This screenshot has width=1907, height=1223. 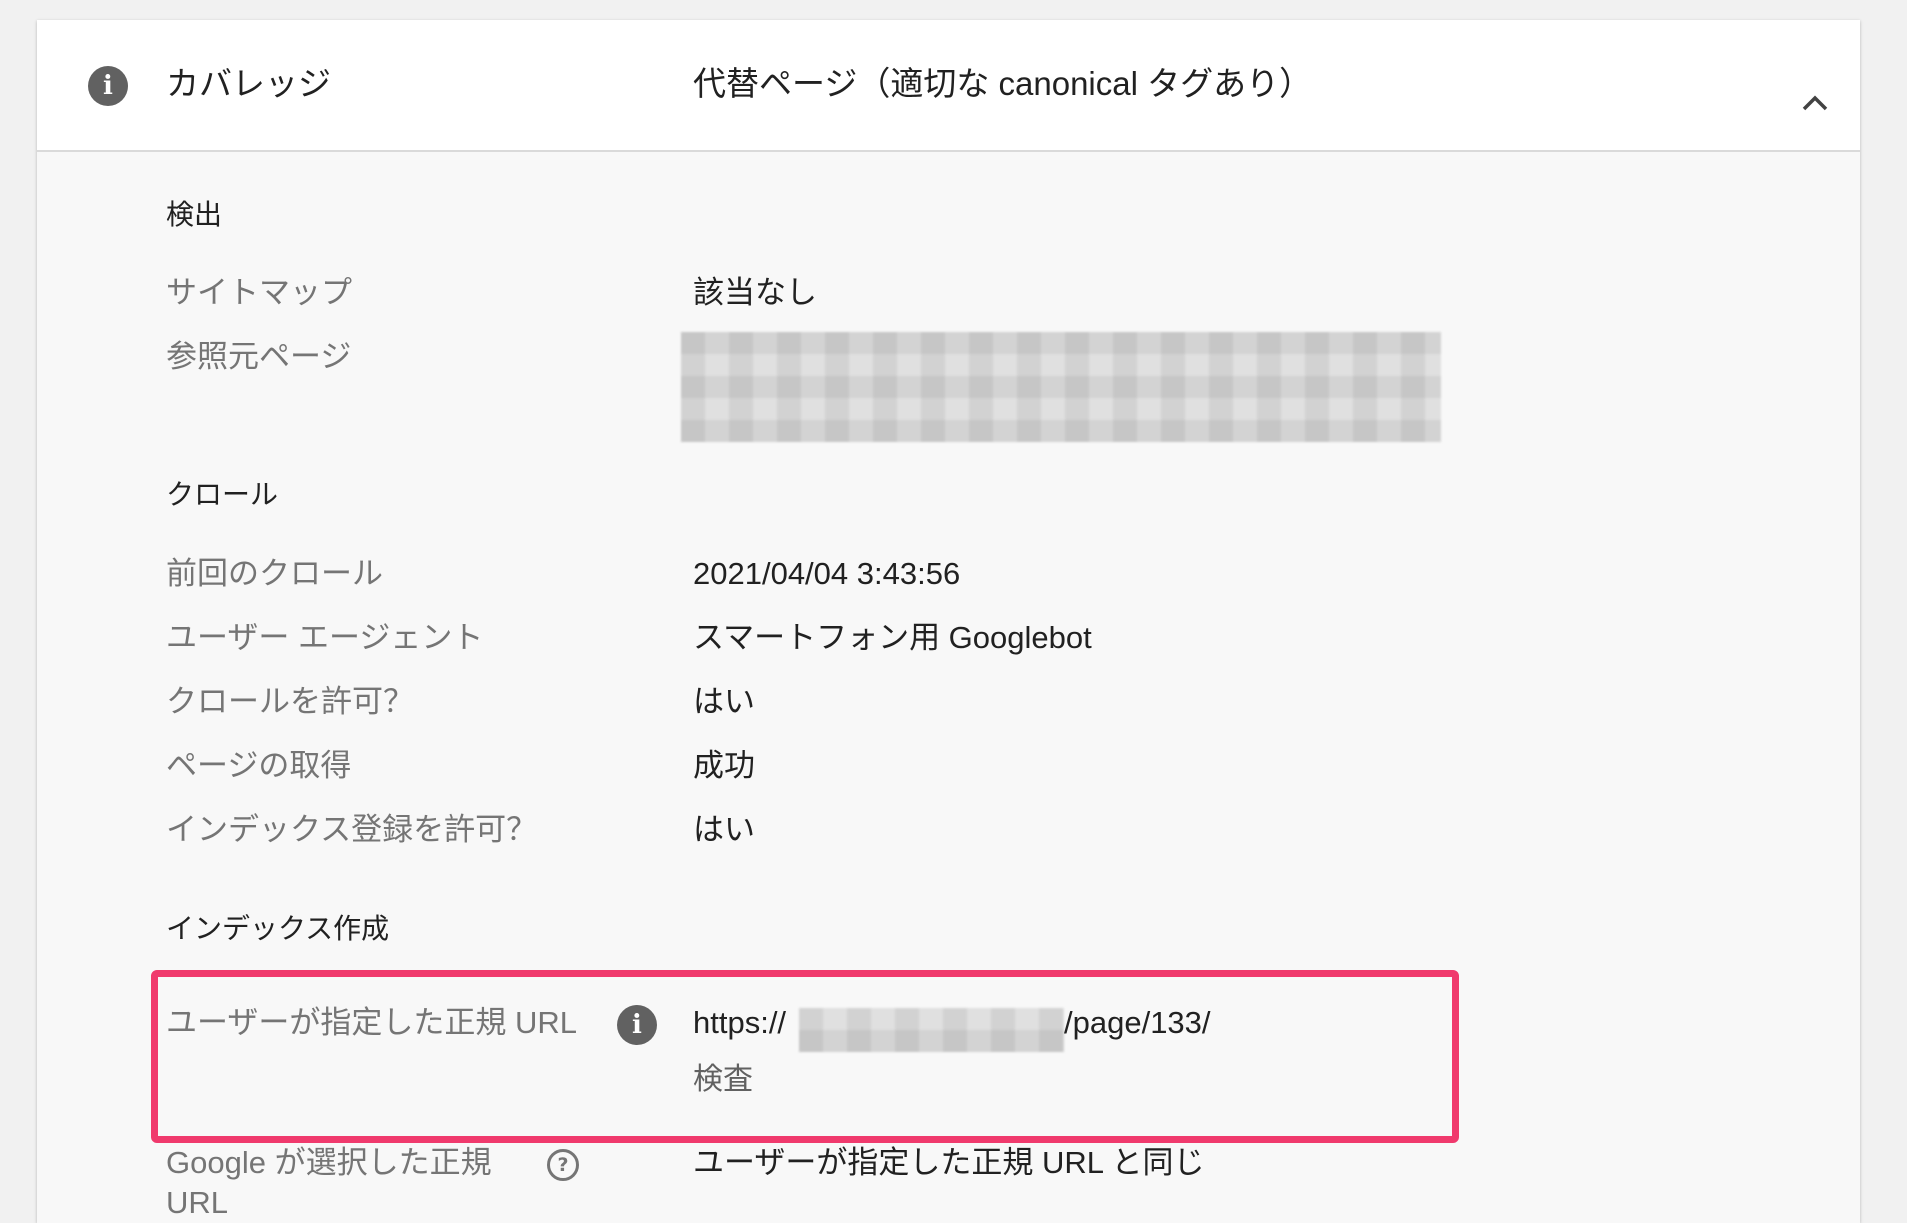 I want to click on row-value-crawl-allowed: はい, so click(x=724, y=701).